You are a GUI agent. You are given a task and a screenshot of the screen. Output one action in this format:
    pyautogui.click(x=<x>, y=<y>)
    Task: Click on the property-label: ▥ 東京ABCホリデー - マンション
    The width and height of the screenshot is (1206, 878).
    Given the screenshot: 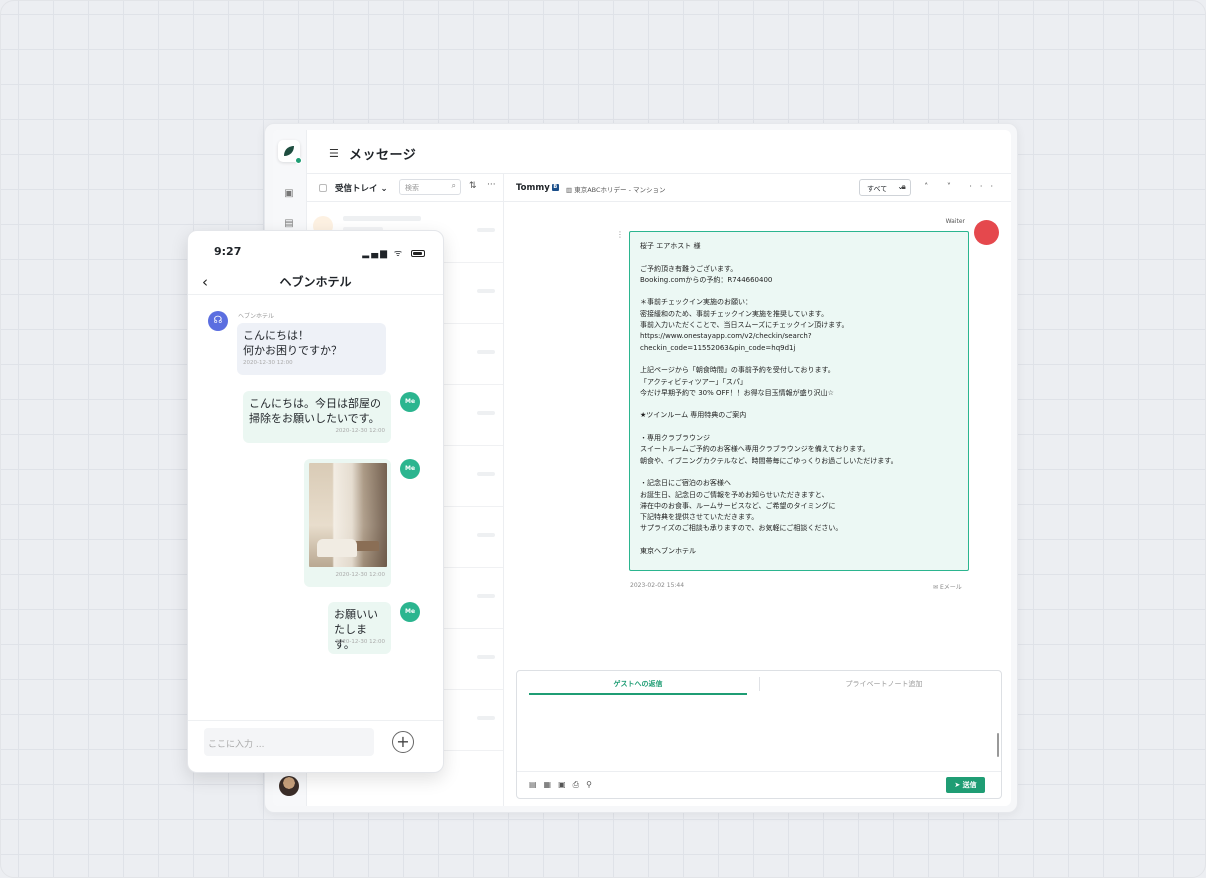 What is the action you would take?
    pyautogui.click(x=616, y=190)
    